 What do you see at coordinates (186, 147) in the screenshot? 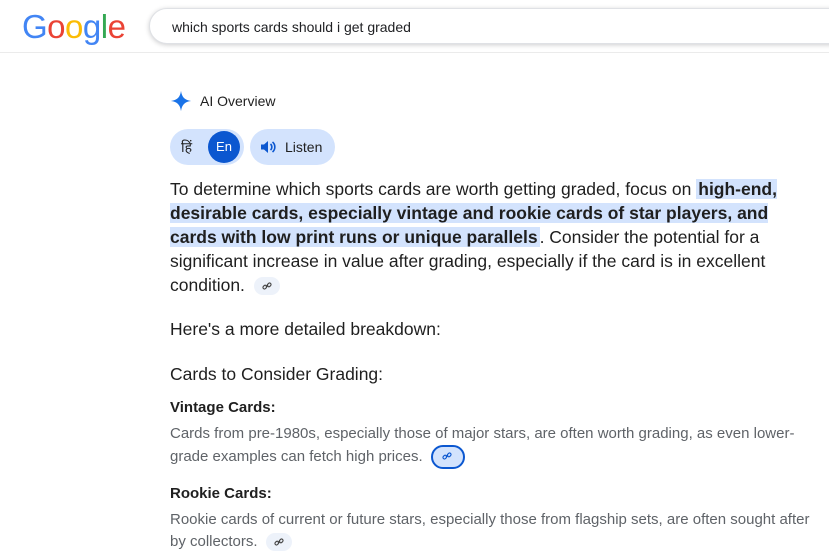
I see `language-option-hindi: हिं` at bounding box center [186, 147].